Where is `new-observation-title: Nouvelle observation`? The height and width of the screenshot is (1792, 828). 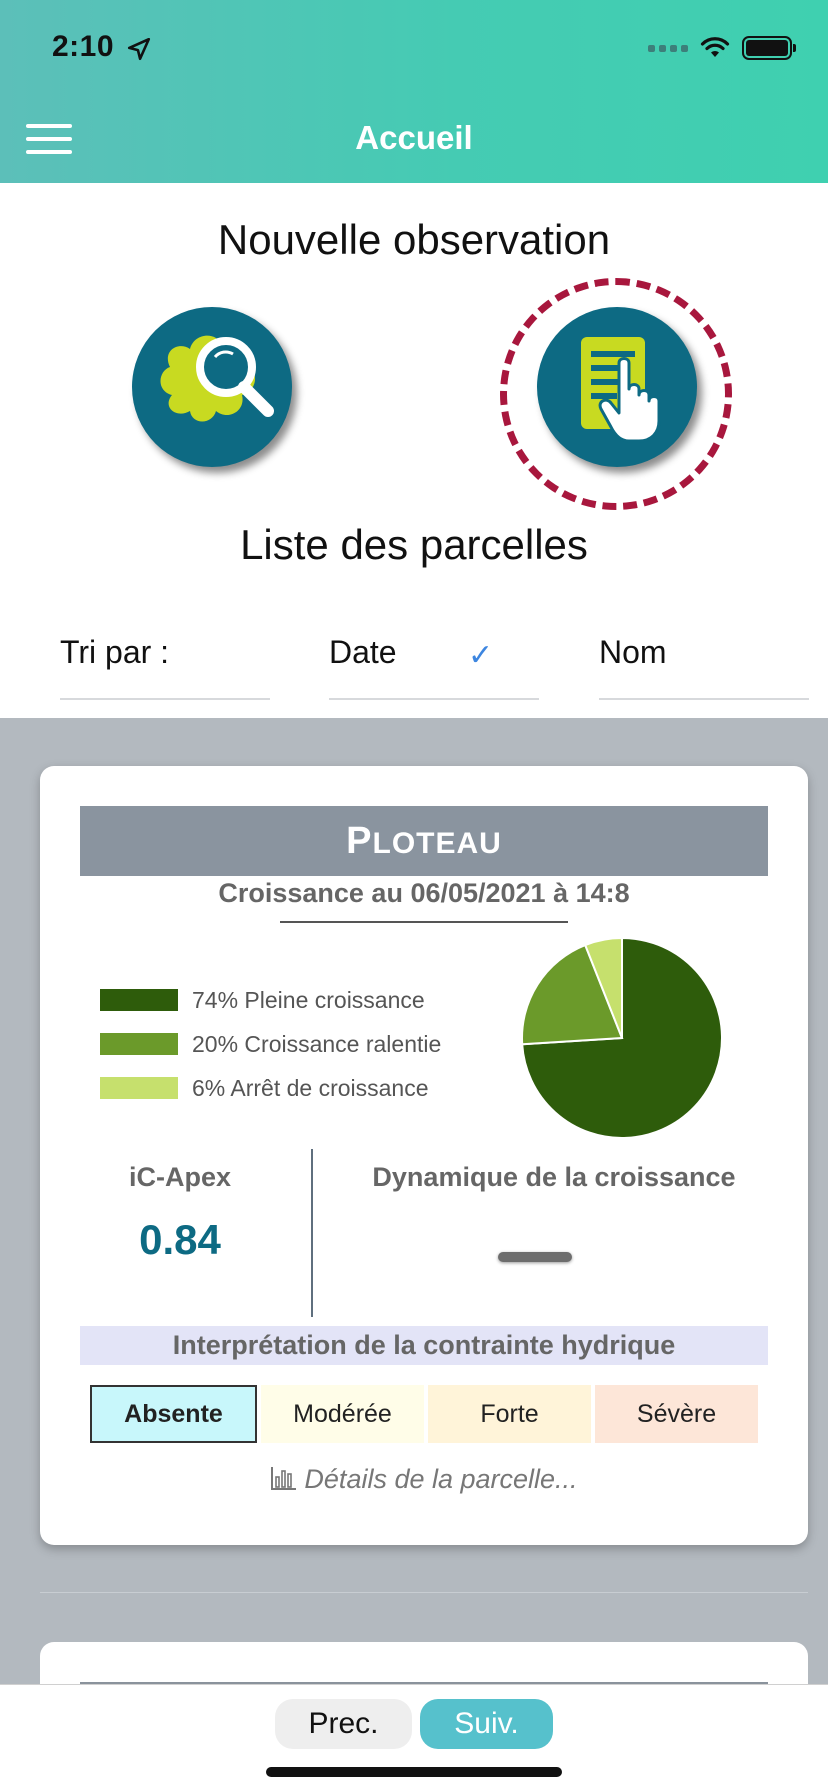 new-observation-title: Nouvelle observation is located at coordinates (414, 239).